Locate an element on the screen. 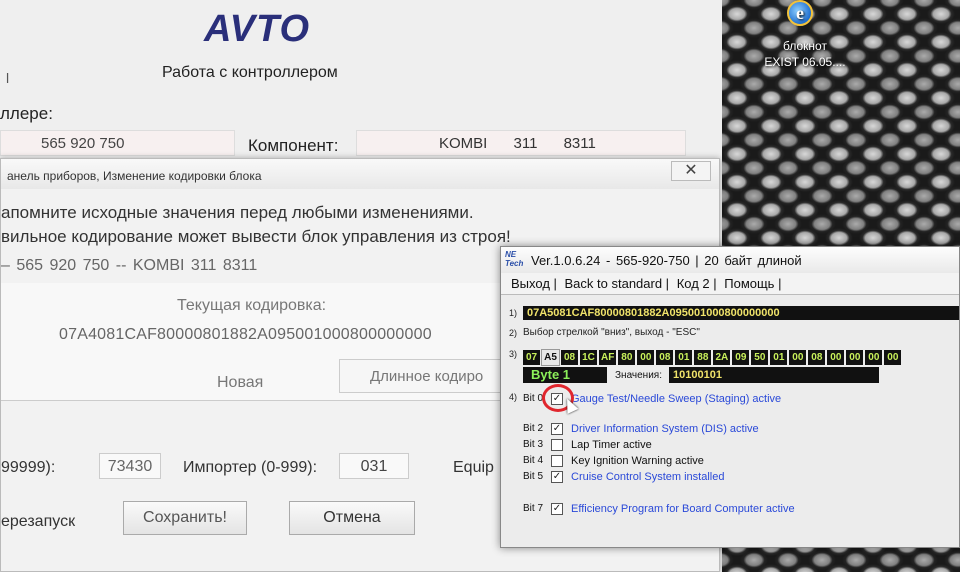 The width and height of the screenshot is (960, 572). cancel-button: Отмена is located at coordinates (352, 518).